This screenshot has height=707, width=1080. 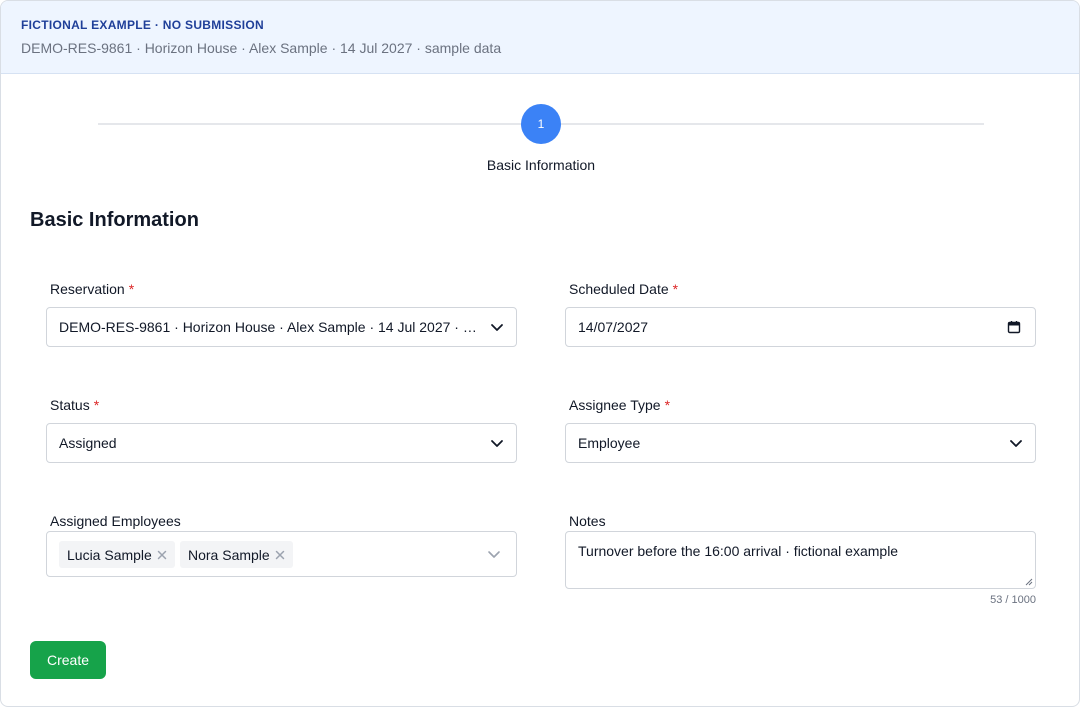 What do you see at coordinates (800, 327) in the screenshot?
I see `scheduled-date-input: 14/07/2027` at bounding box center [800, 327].